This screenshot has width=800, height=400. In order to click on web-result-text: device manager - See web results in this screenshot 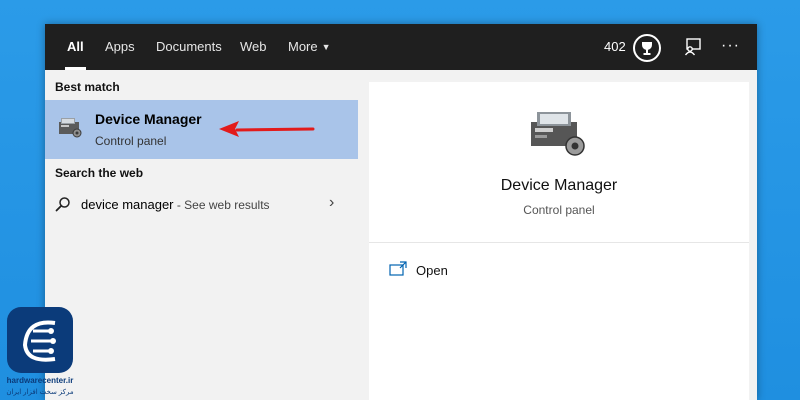, I will do `click(175, 204)`.